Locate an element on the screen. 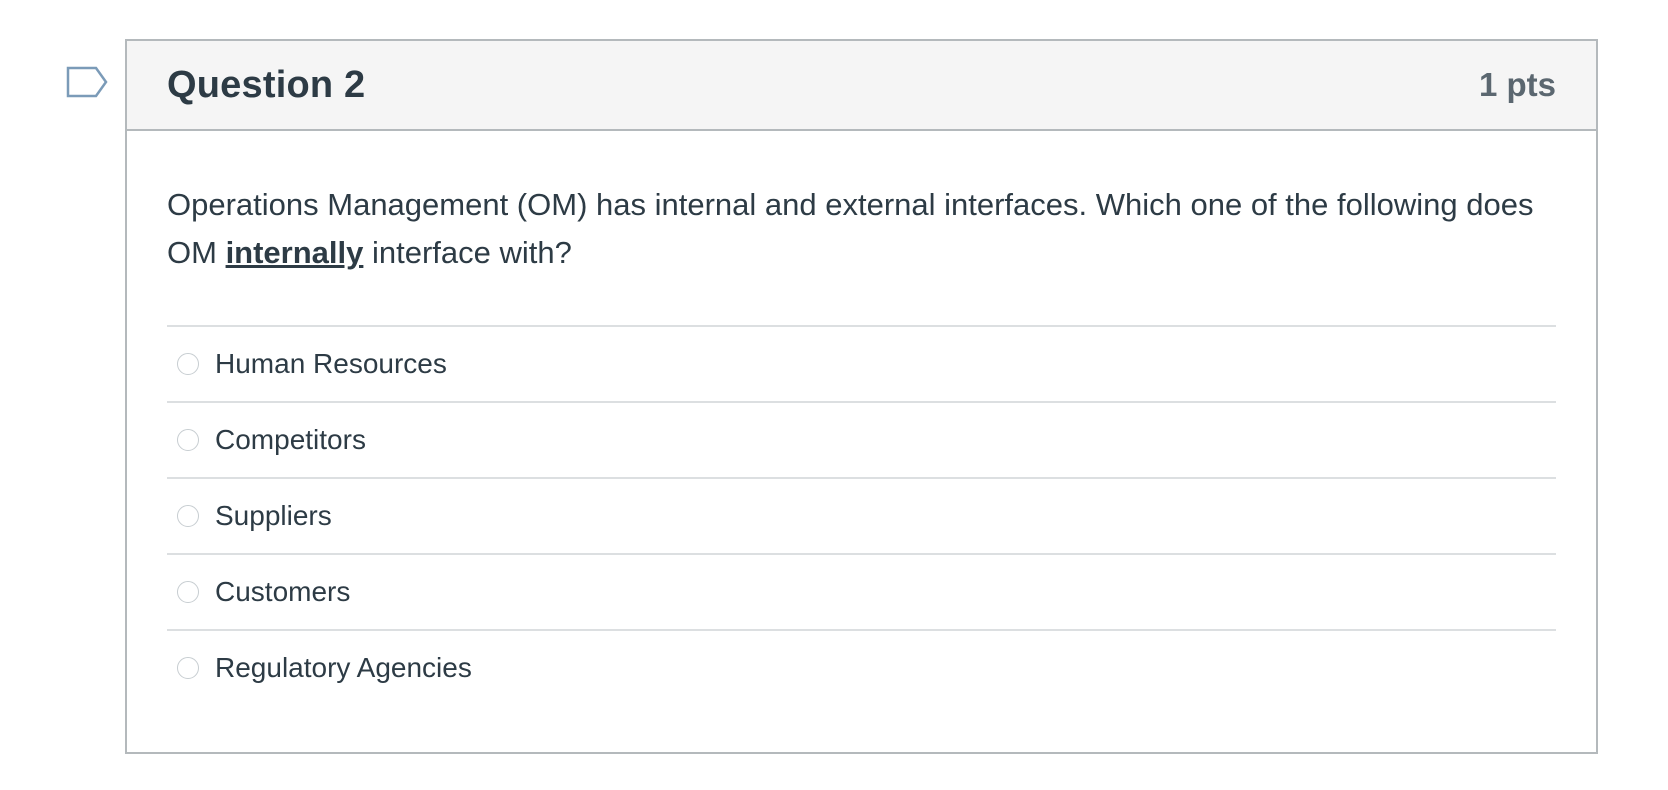 This screenshot has width=1668, height=790. question-title: Question 2 is located at coordinates (266, 84).